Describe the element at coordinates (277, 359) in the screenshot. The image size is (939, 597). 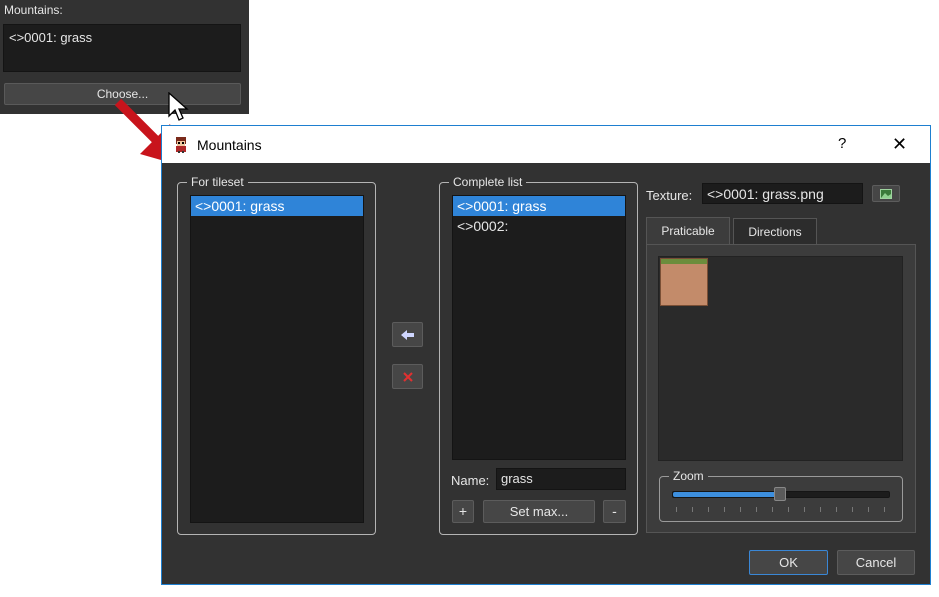
I see `for-tileset-list: <>0001: grass` at that location.